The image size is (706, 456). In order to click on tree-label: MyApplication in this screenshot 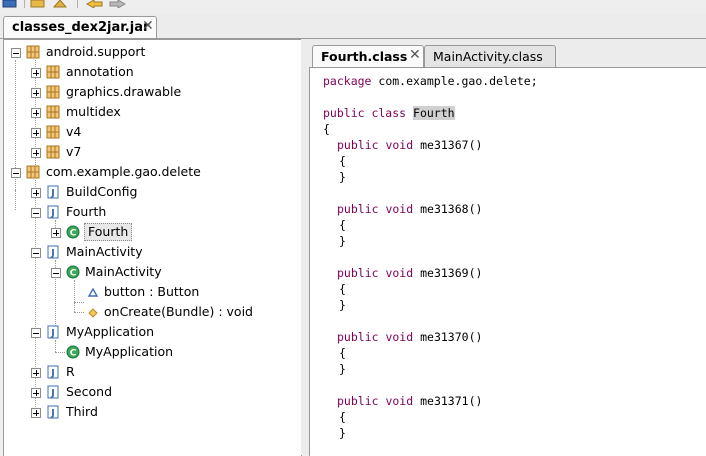, I will do `click(129, 351)`.